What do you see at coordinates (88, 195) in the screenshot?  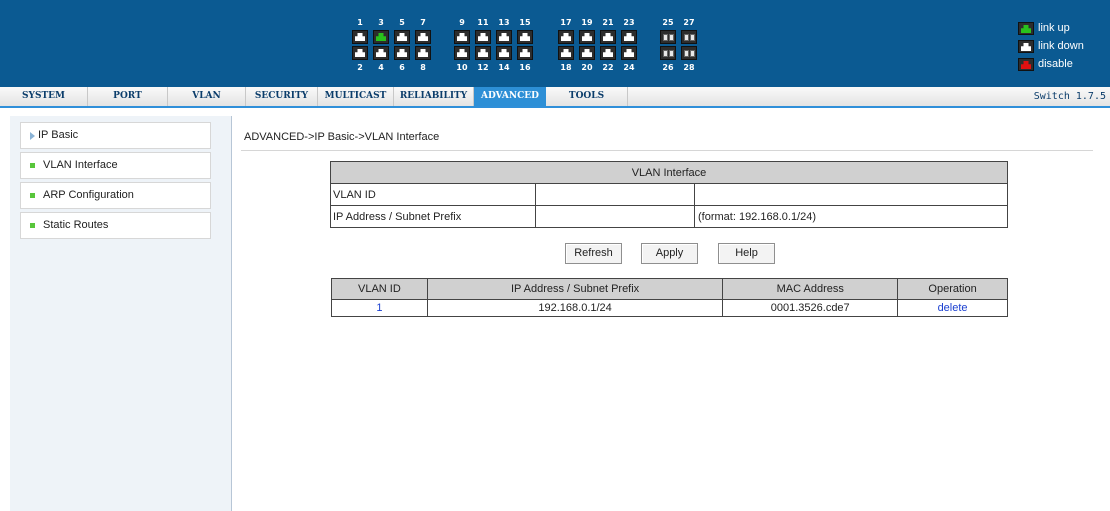 I see `sidebar-item-label: ARP Configuration` at bounding box center [88, 195].